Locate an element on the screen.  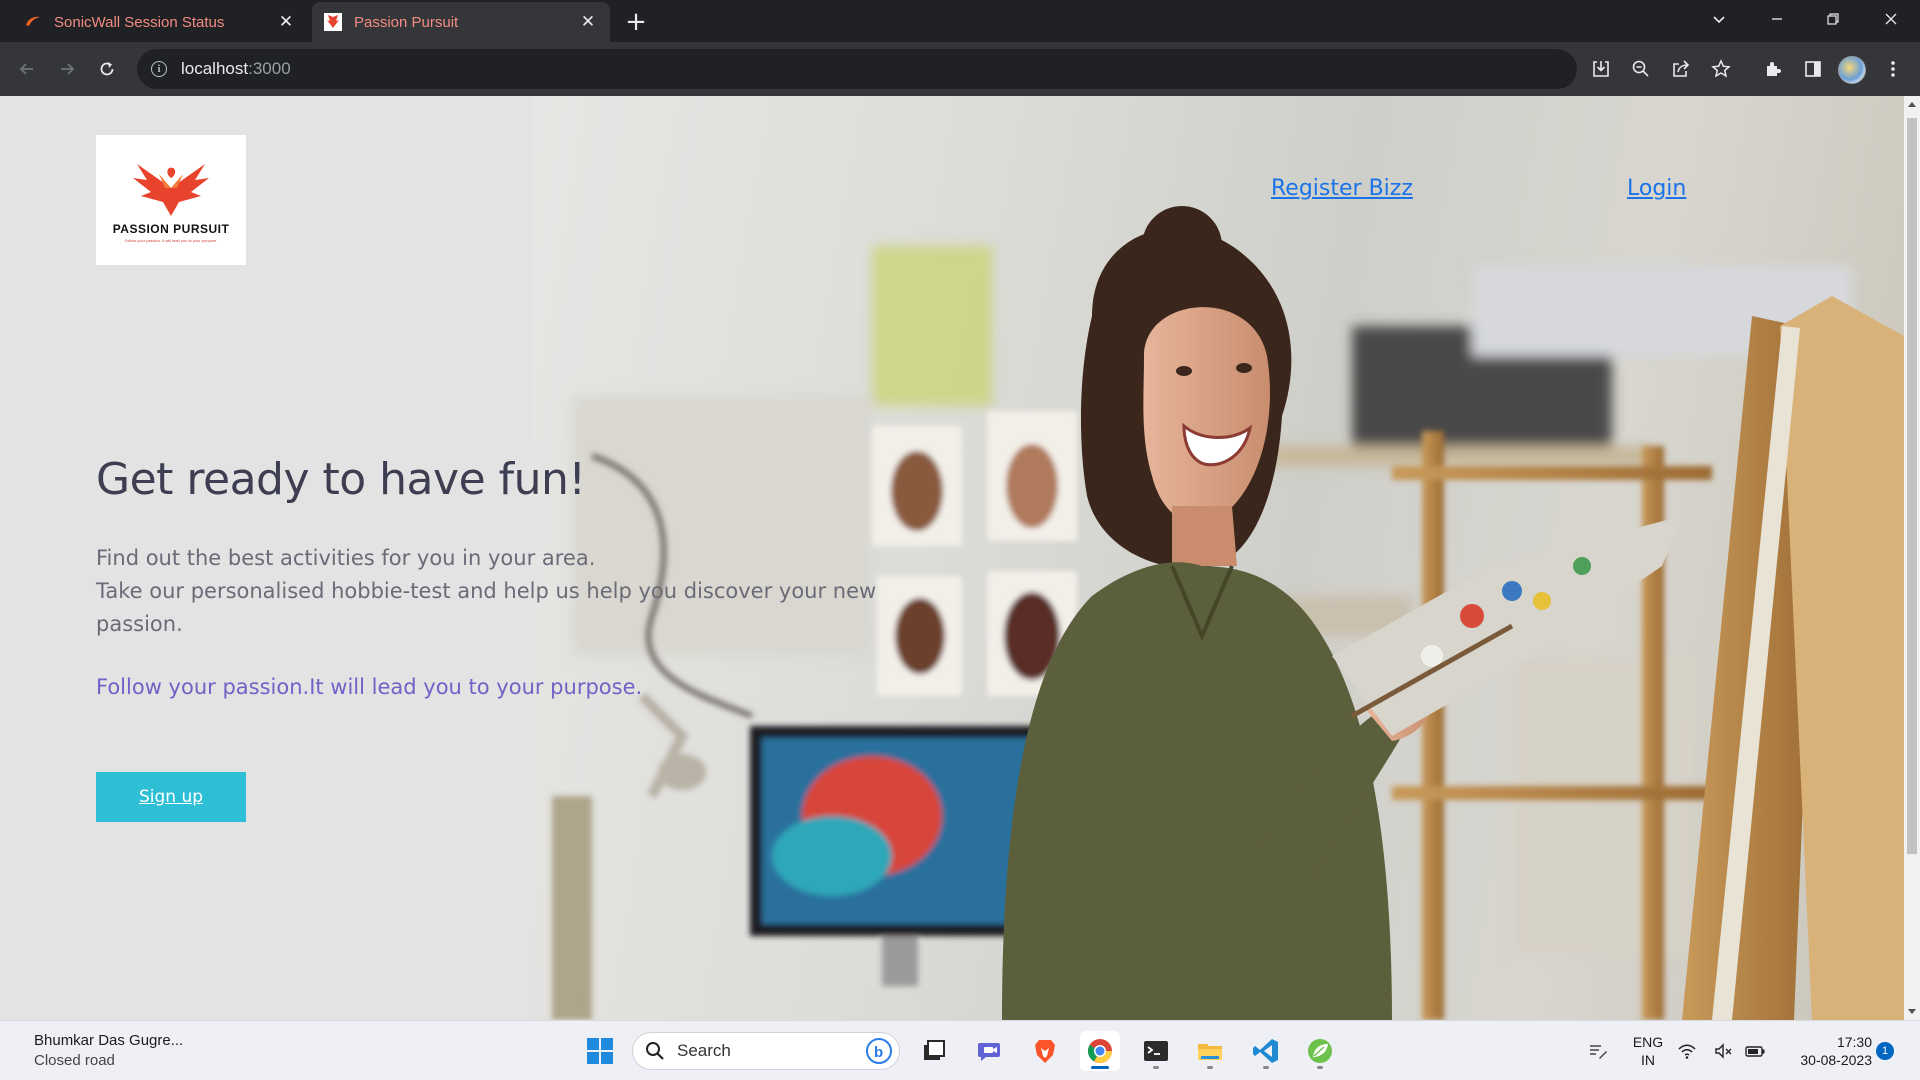
language-indicator: ENG IN is located at coordinates (1648, 1051).